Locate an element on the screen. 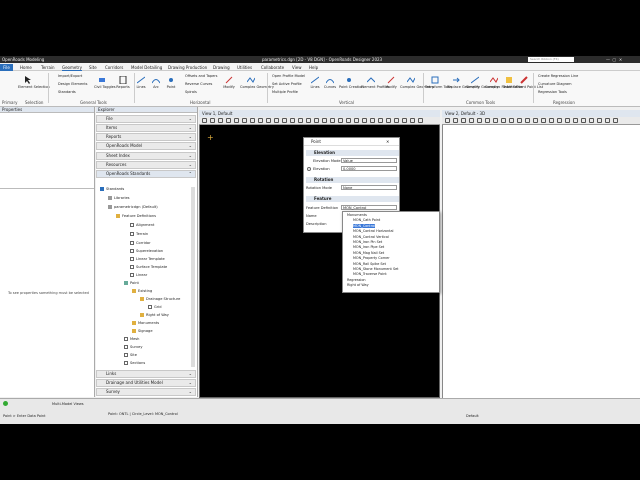 The width and height of the screenshot is (640, 480). section-elevation: Elevation is located at coordinates (352, 153).